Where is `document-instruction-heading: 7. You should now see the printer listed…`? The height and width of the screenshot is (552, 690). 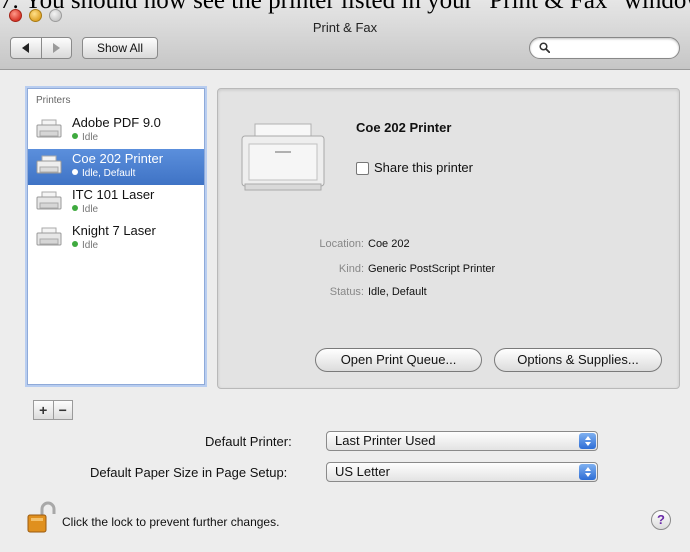
document-instruction-heading: 7. You should now see the printer listed… is located at coordinates (345, 7).